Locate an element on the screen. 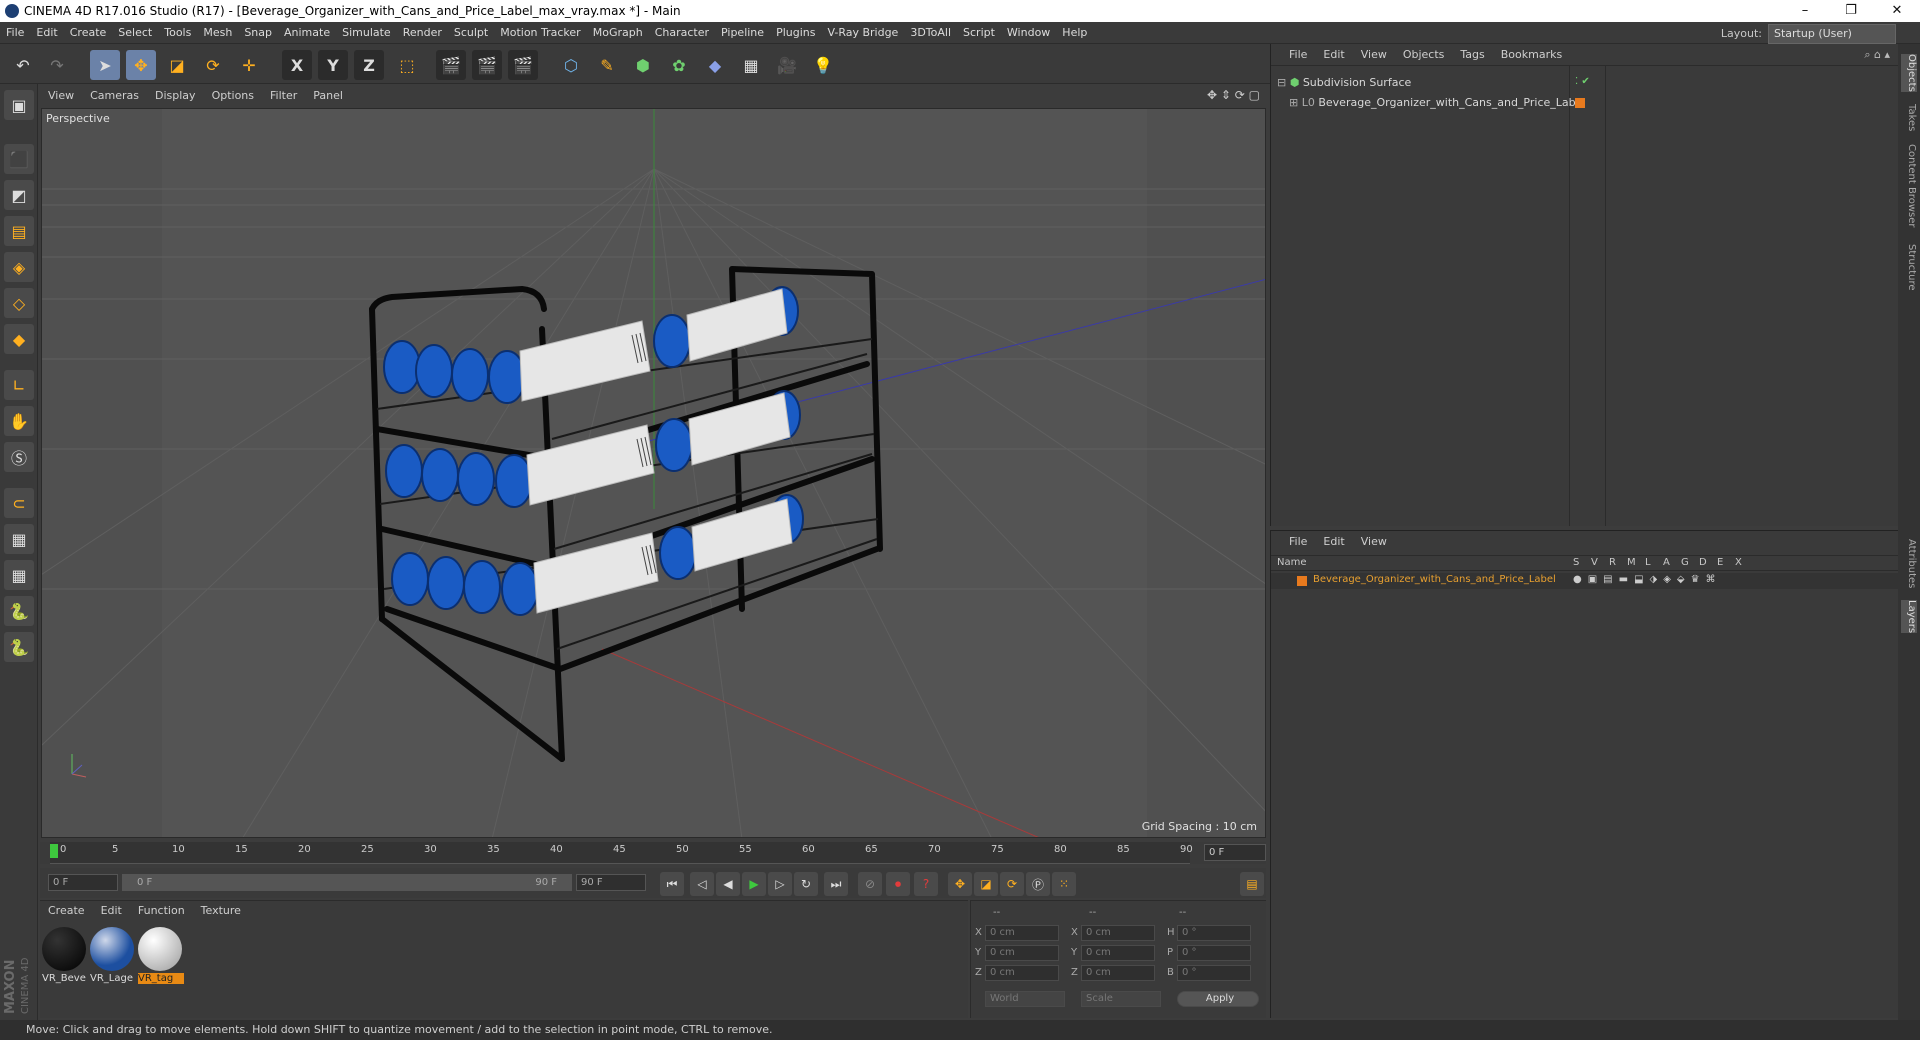 Image resolution: width=1920 pixels, height=1040 pixels. python-script-icon: 🐍 is located at coordinates (19, 647).